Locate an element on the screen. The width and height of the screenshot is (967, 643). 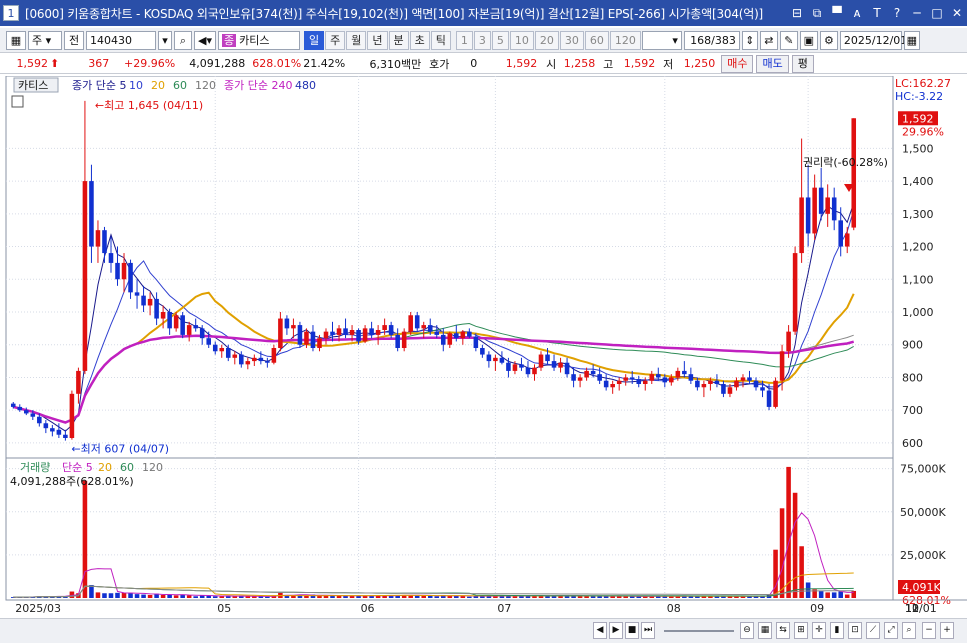
split-icon: ⊞ is located at coordinates (801, 630).